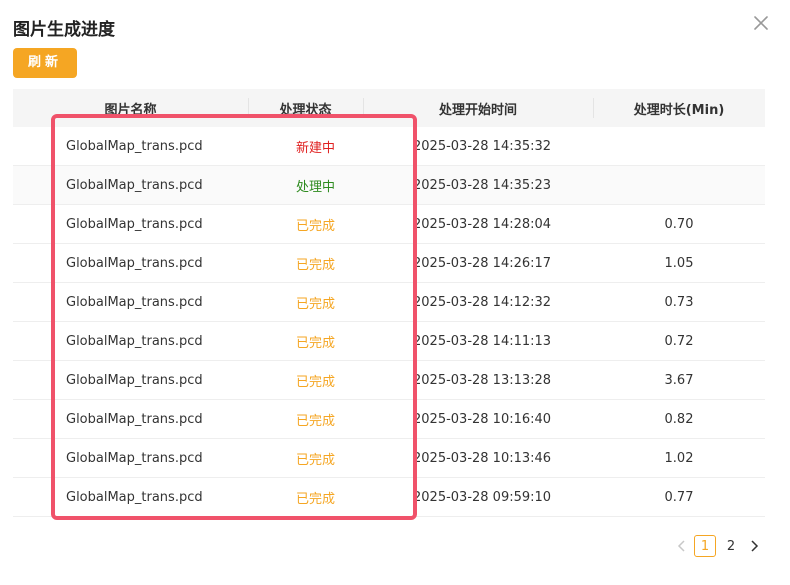 The width and height of the screenshot is (790, 585). What do you see at coordinates (679, 497) in the screenshot?
I see `cell-duration: 0.77` at bounding box center [679, 497].